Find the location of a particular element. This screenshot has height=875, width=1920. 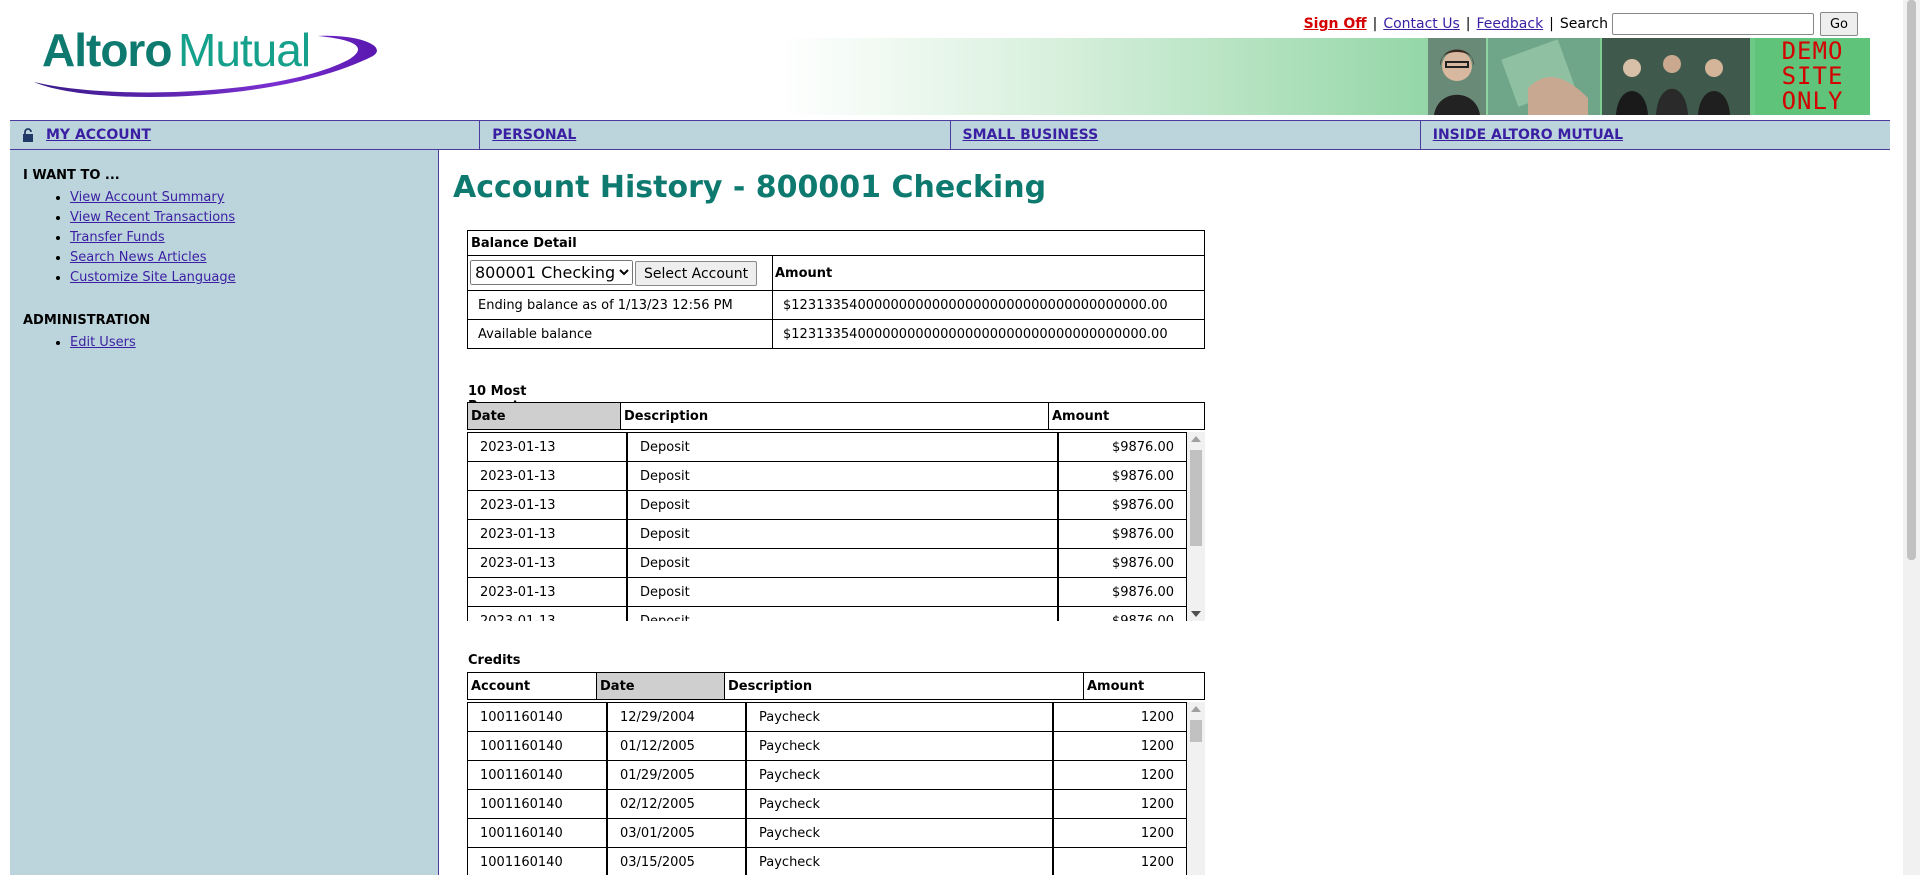

site-language-link: Customize Site Language is located at coordinates (153, 277).